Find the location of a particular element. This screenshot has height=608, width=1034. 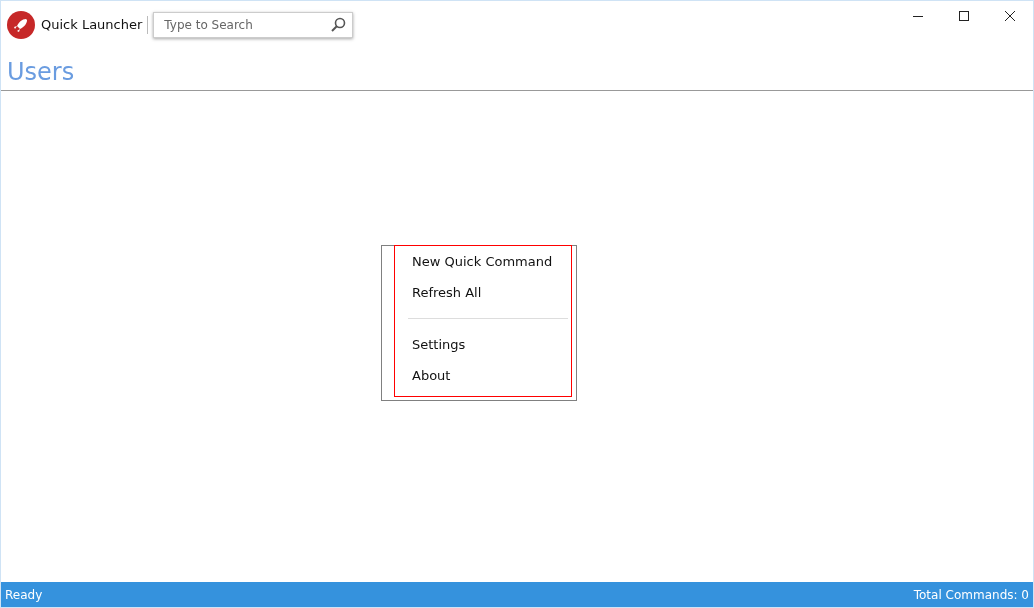

menu-item: New Quick Command is located at coordinates (479, 265).